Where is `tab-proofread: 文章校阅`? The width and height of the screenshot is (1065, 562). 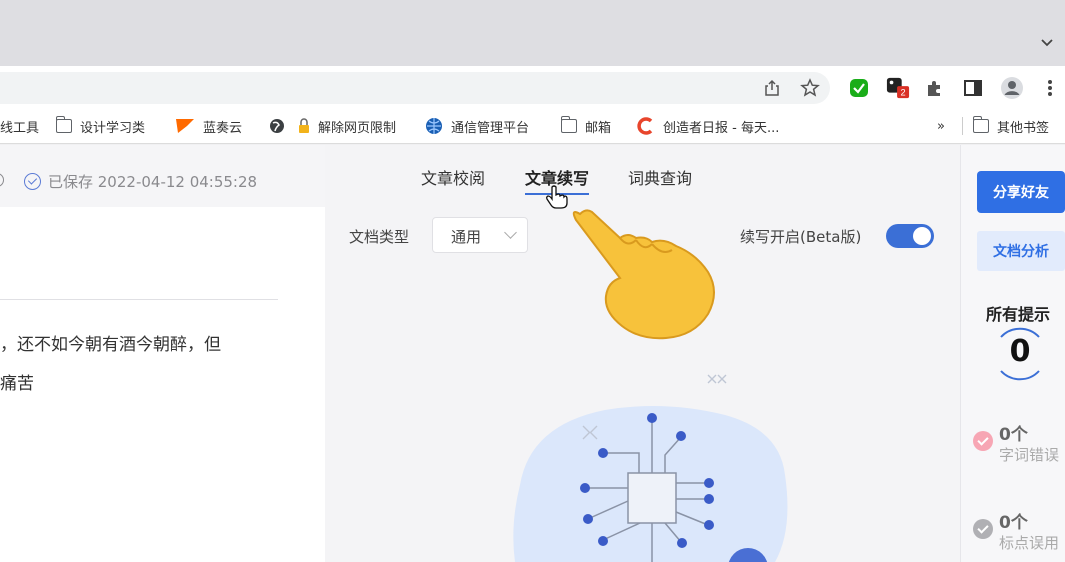 tab-proofread: 文章校阅 is located at coordinates (453, 179).